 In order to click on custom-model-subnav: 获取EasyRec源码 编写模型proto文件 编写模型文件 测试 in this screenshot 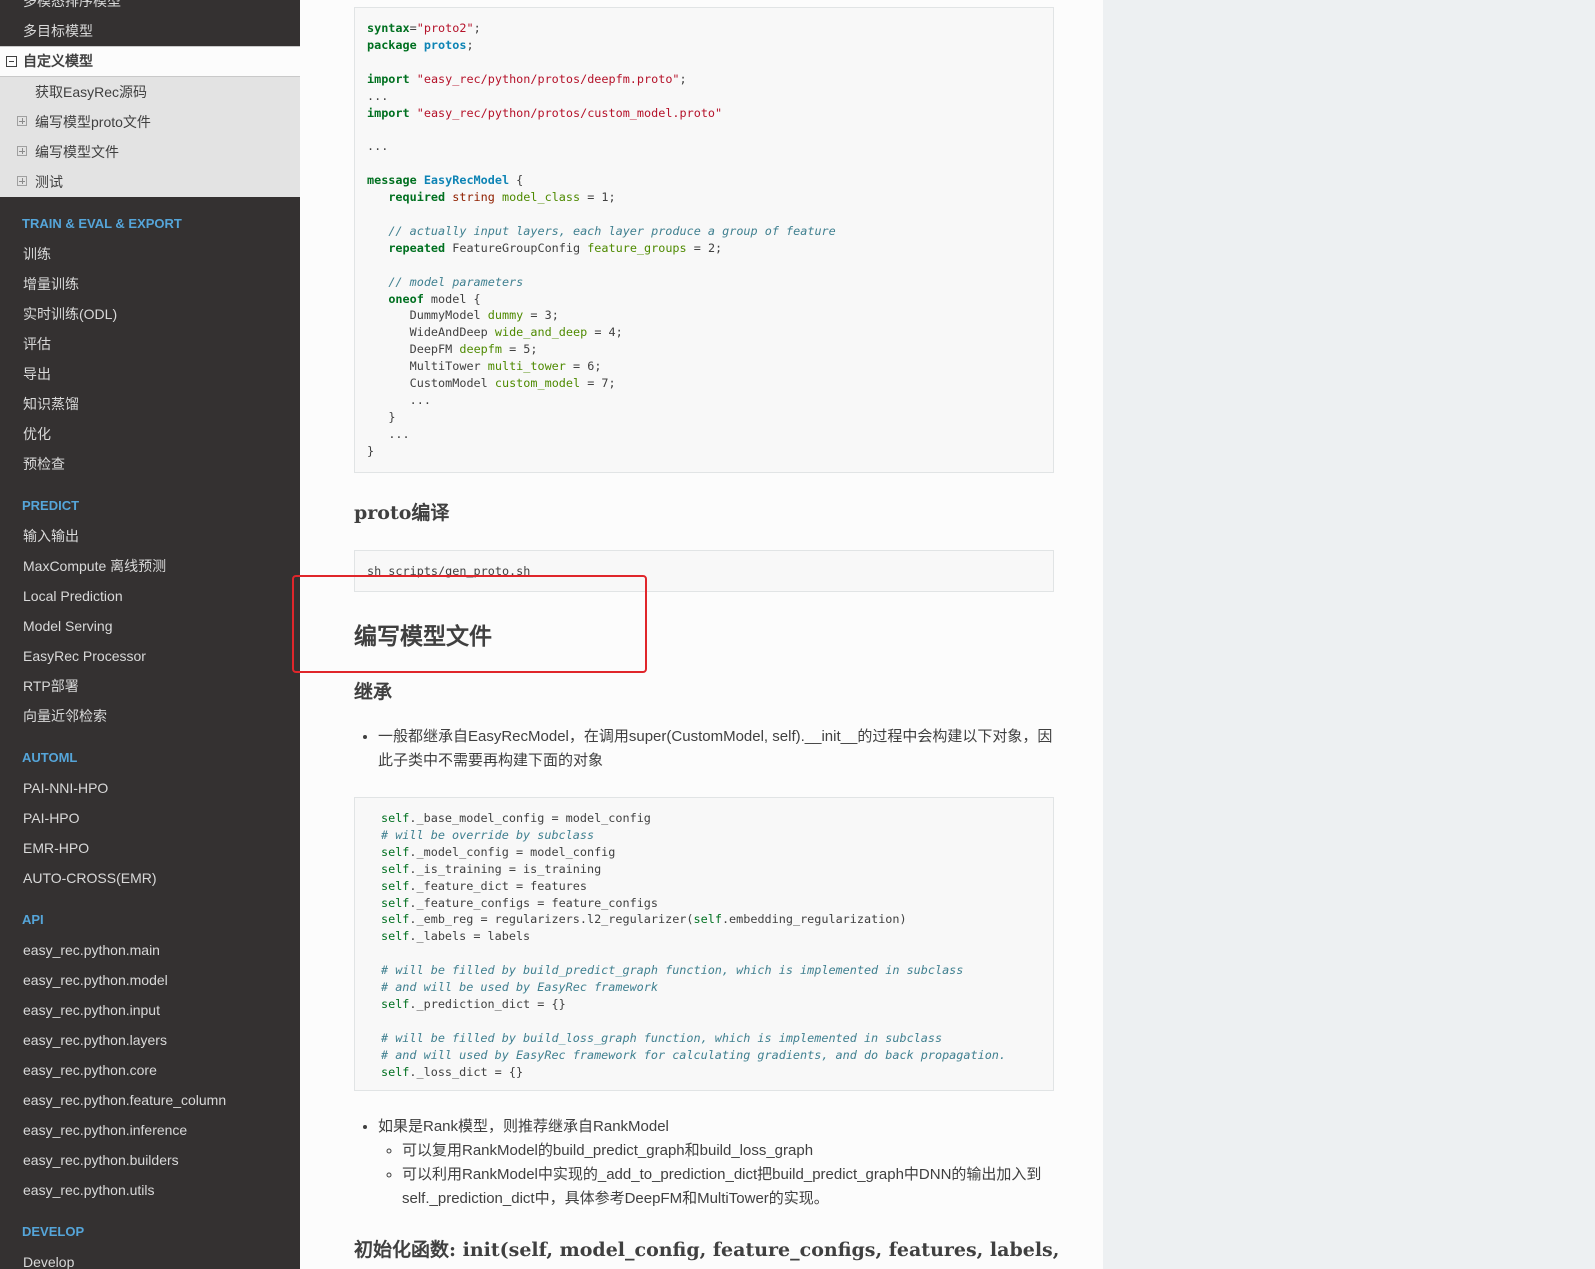, I will do `click(150, 137)`.